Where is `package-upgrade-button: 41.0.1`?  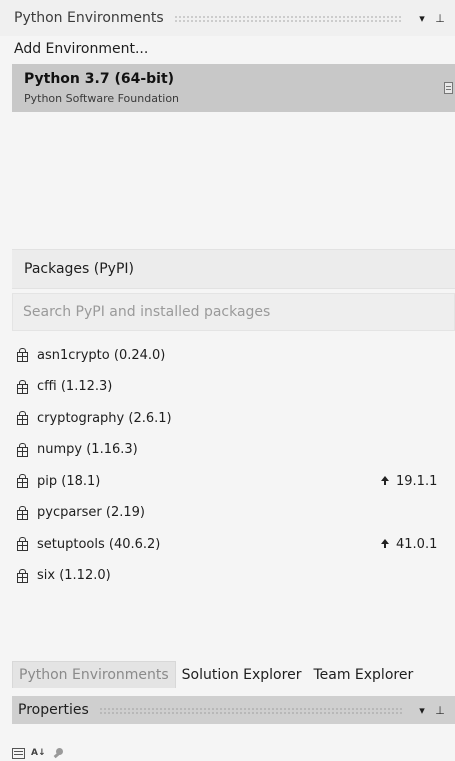 package-upgrade-button: 41.0.1 is located at coordinates (408, 544).